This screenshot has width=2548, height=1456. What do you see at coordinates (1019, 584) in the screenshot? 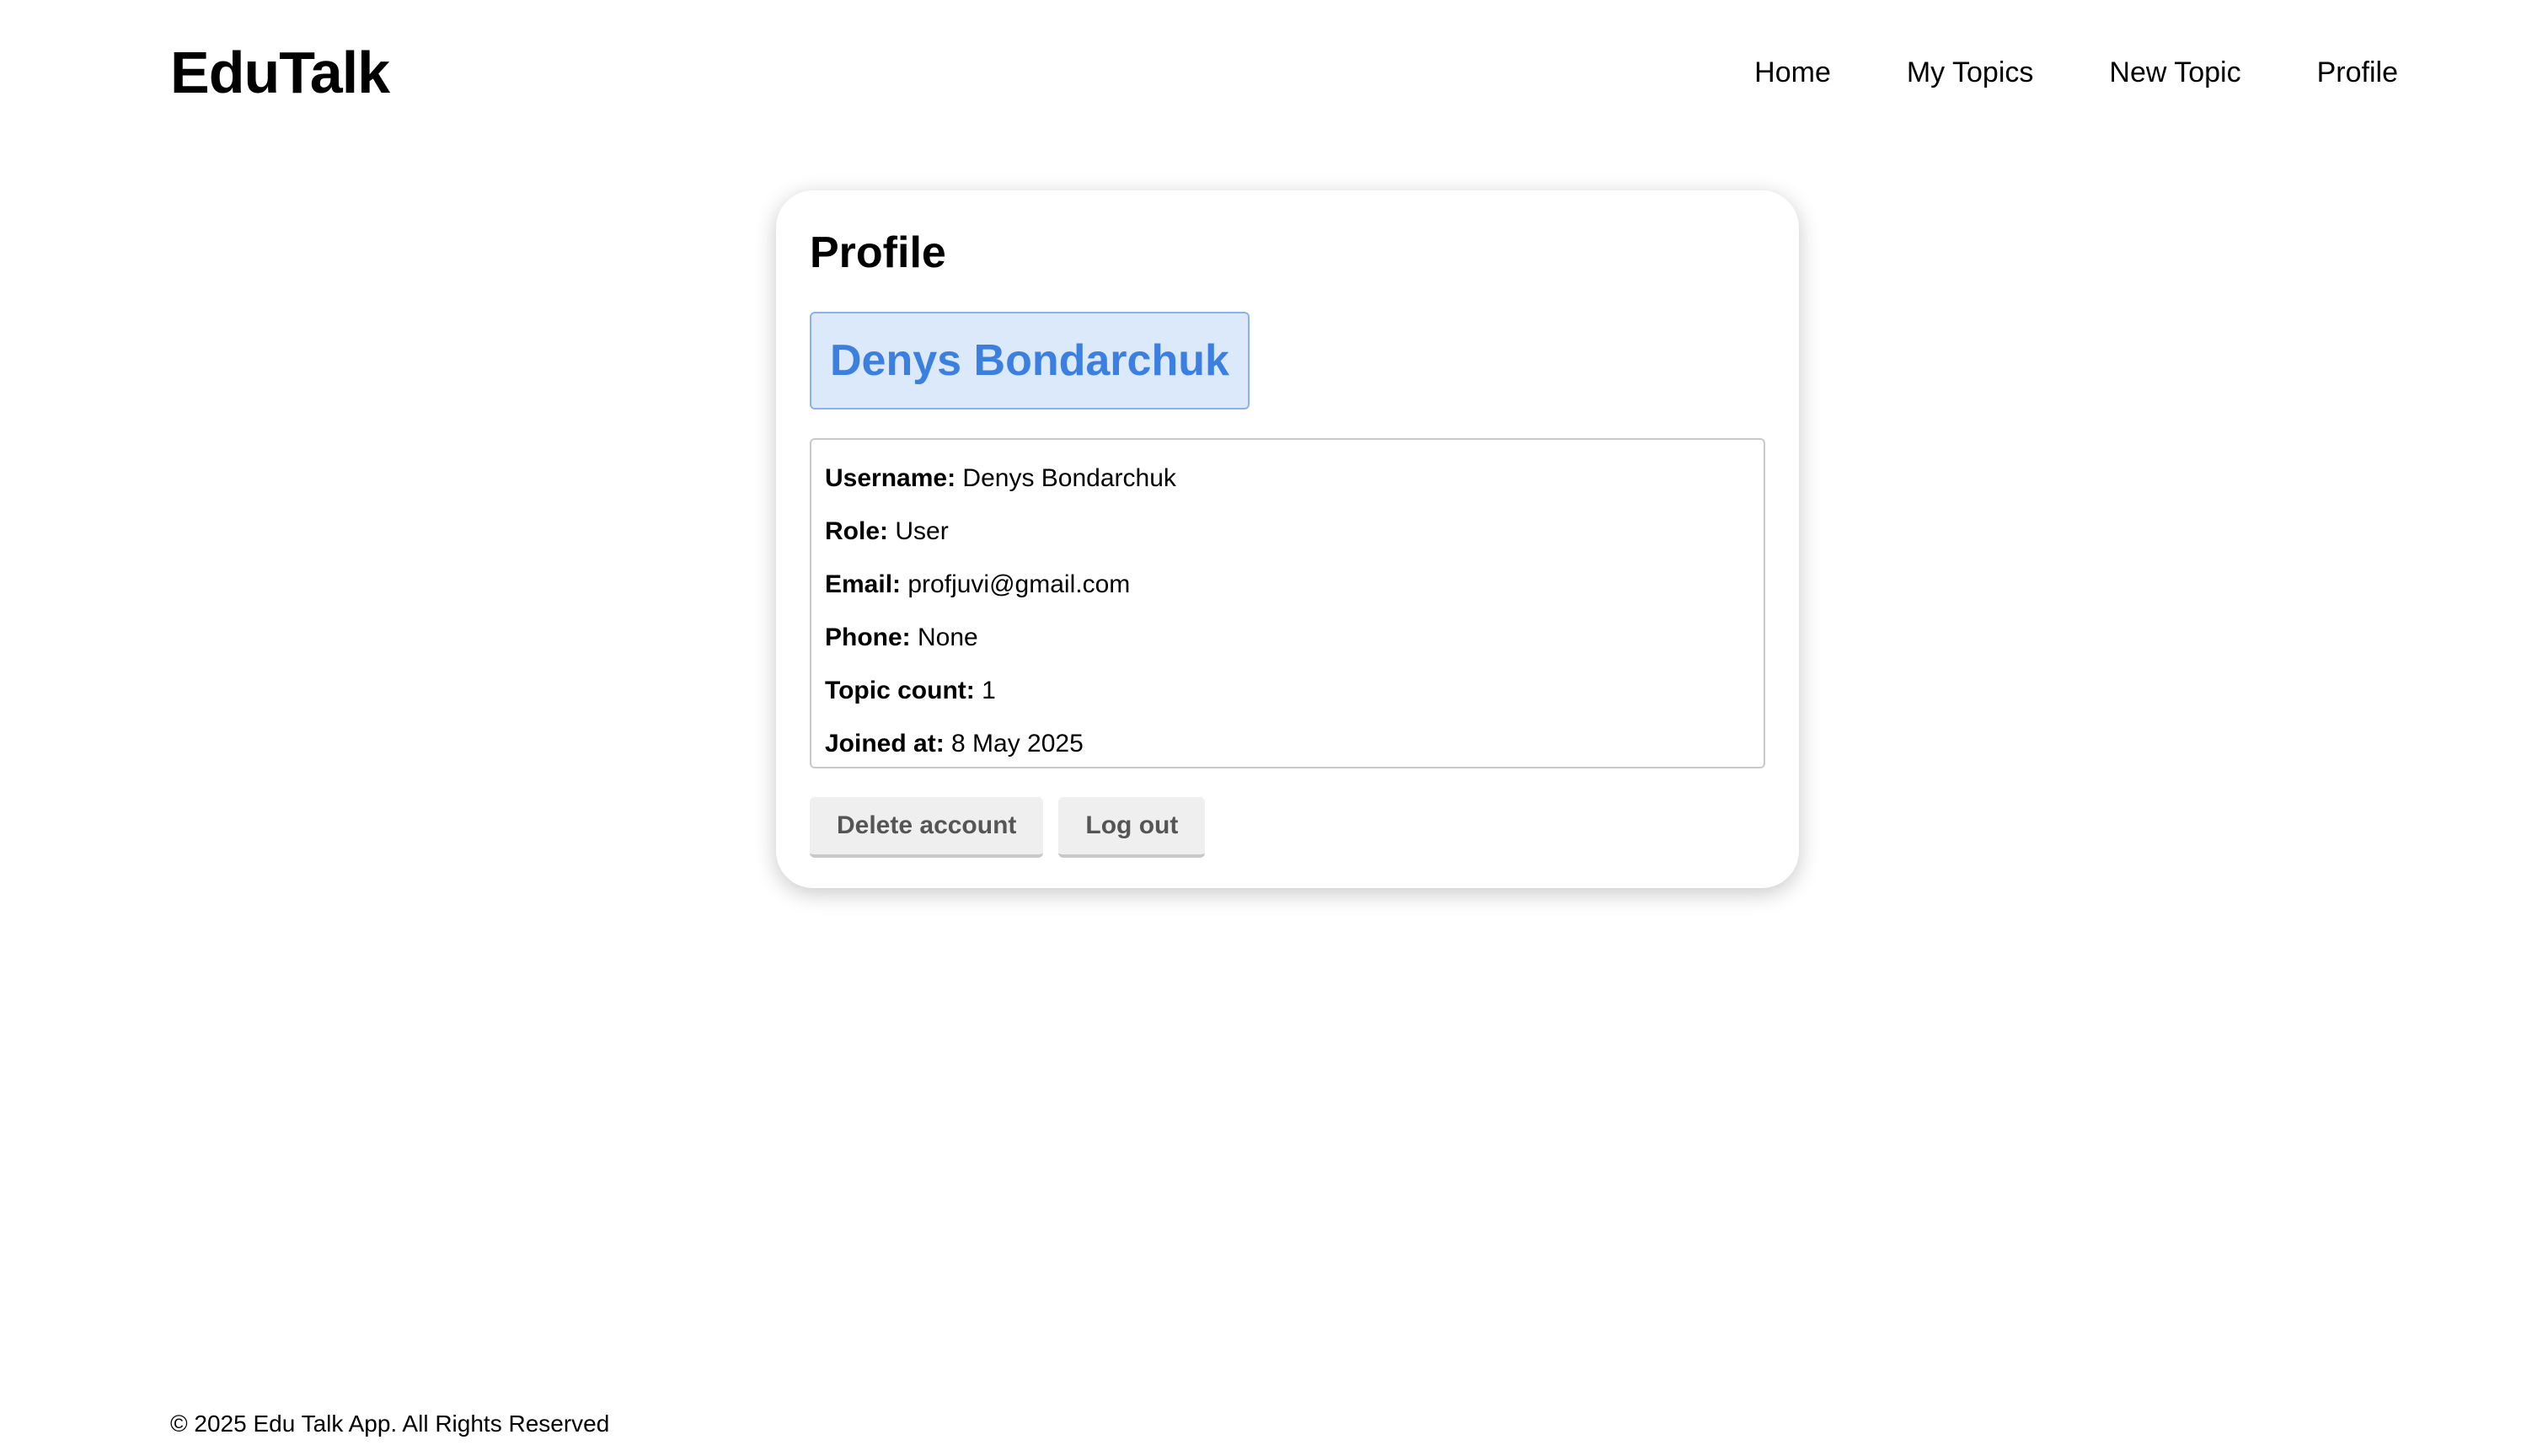
I see `info-value: profjuvi@gmail.com` at bounding box center [1019, 584].